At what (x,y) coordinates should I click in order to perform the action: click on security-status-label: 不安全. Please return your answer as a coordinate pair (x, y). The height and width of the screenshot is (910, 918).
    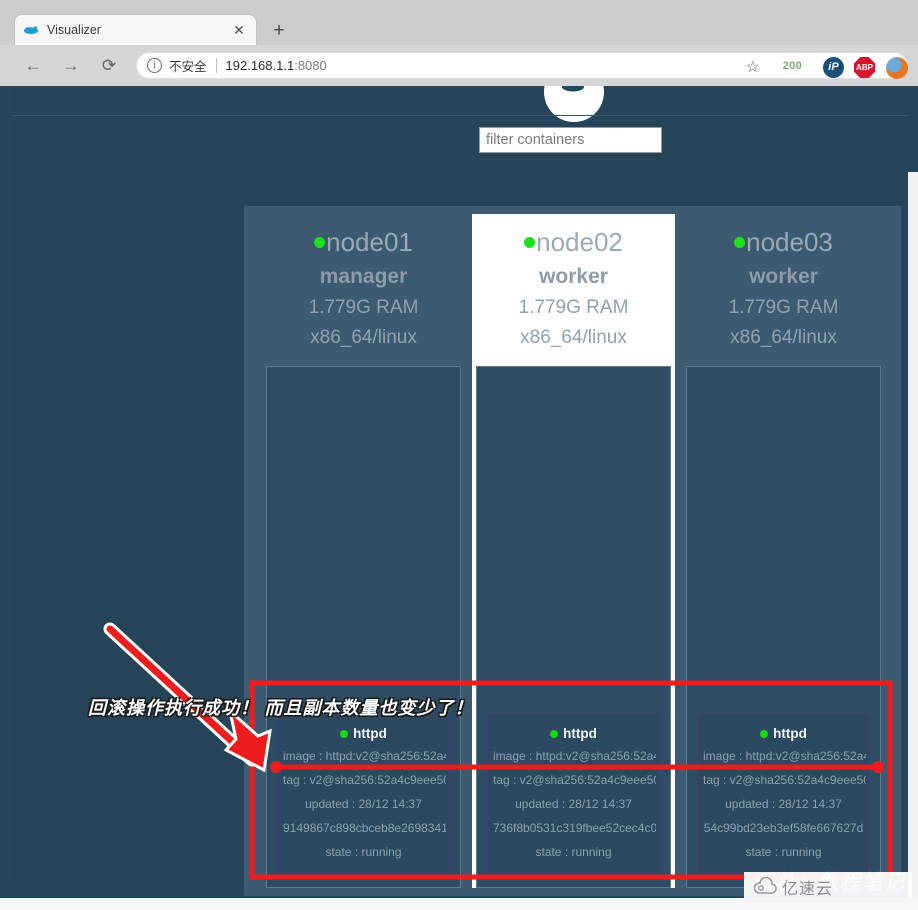
    Looking at the image, I should click on (188, 67).